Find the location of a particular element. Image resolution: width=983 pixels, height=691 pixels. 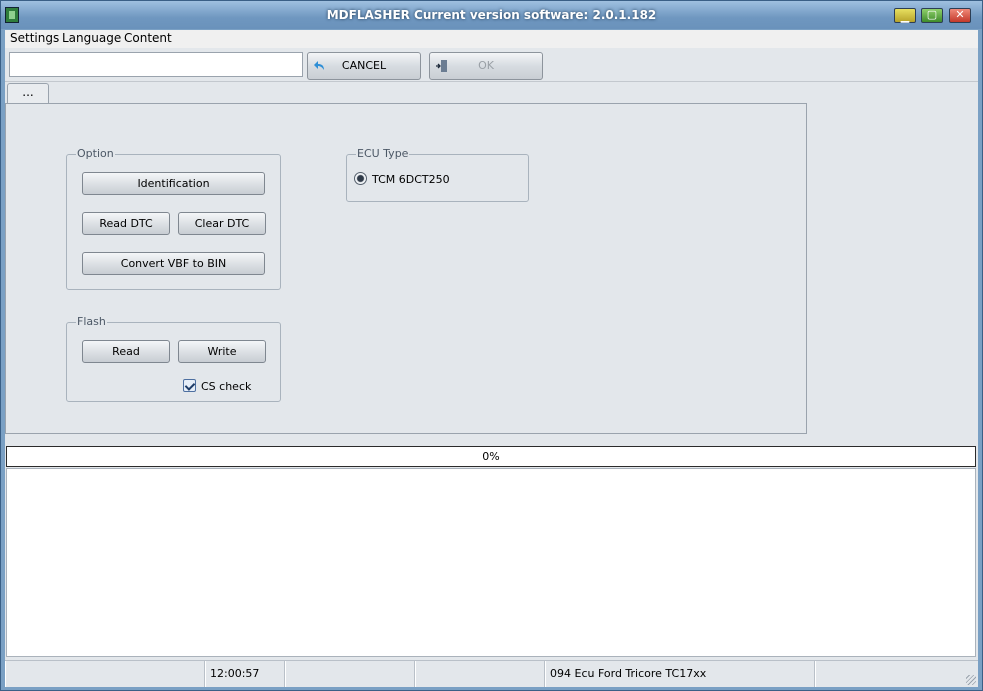

cs-check-label: CS check is located at coordinates (226, 386).